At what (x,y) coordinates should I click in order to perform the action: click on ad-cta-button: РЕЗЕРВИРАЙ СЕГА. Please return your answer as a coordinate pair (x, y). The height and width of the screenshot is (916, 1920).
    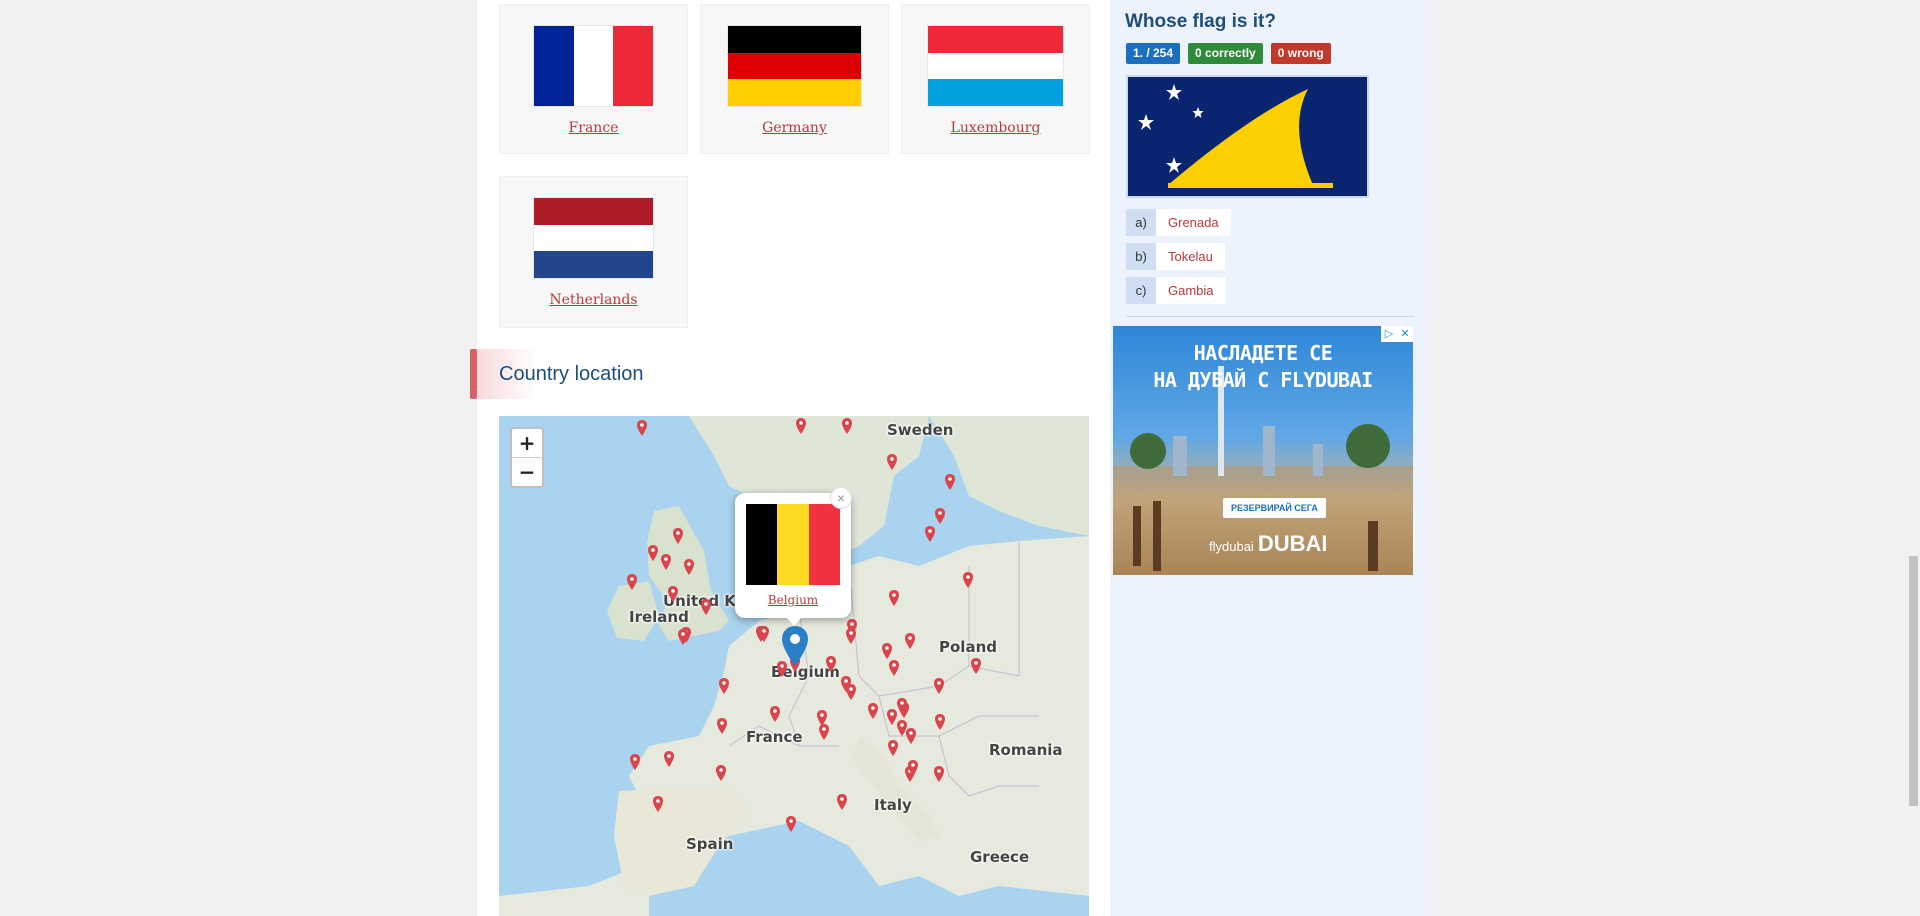
    Looking at the image, I should click on (1274, 508).